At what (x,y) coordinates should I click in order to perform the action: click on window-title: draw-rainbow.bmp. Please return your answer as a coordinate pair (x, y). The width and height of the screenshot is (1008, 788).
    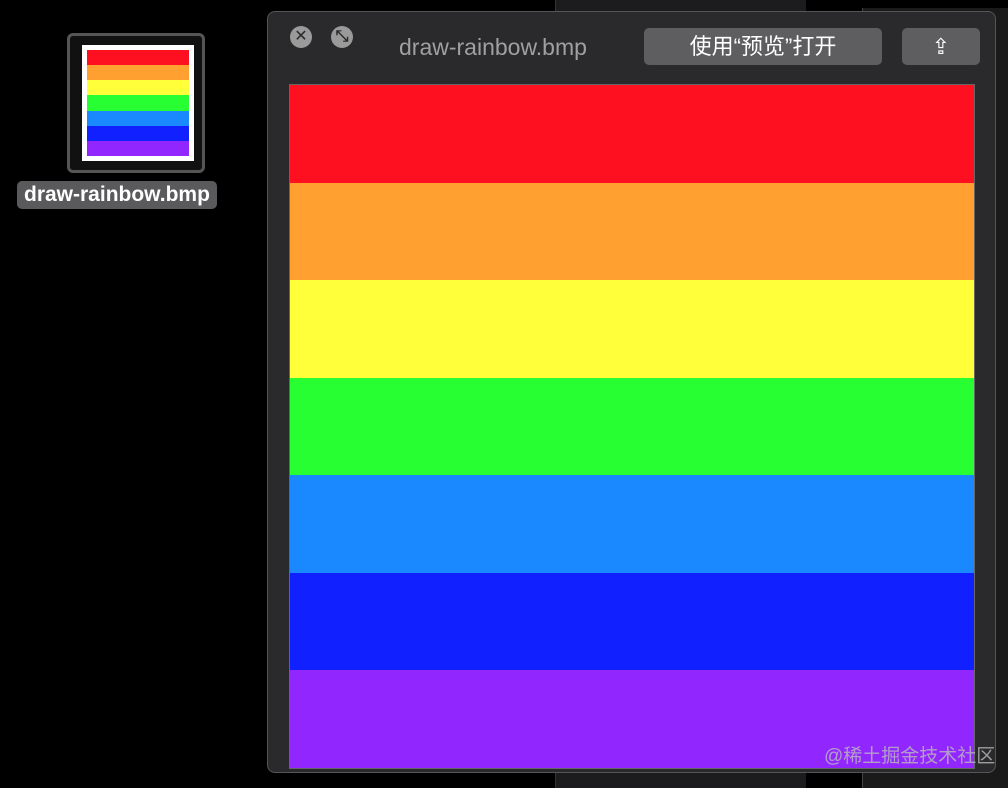
    Looking at the image, I should click on (493, 47).